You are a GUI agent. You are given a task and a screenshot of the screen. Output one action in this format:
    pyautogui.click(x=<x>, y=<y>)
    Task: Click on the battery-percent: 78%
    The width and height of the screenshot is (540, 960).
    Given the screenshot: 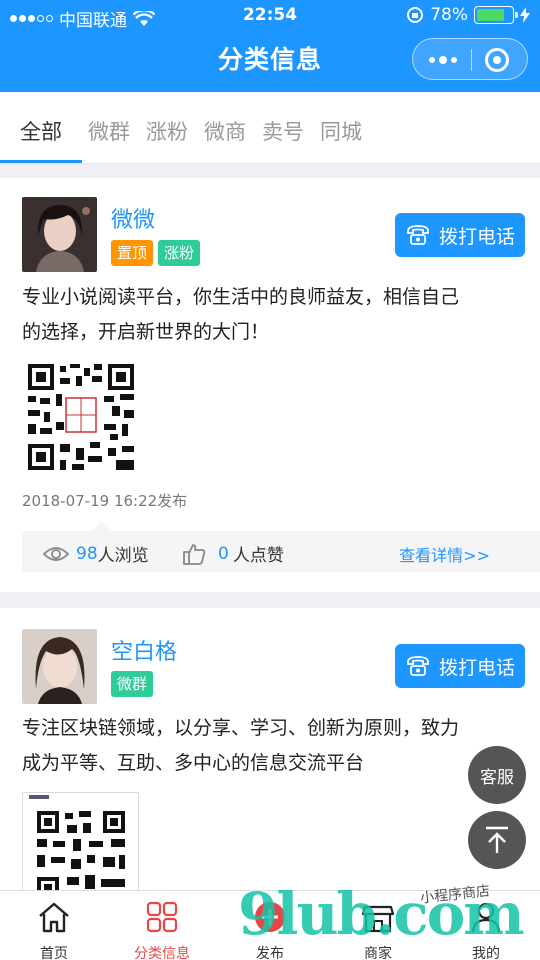 What is the action you would take?
    pyautogui.click(x=449, y=15)
    